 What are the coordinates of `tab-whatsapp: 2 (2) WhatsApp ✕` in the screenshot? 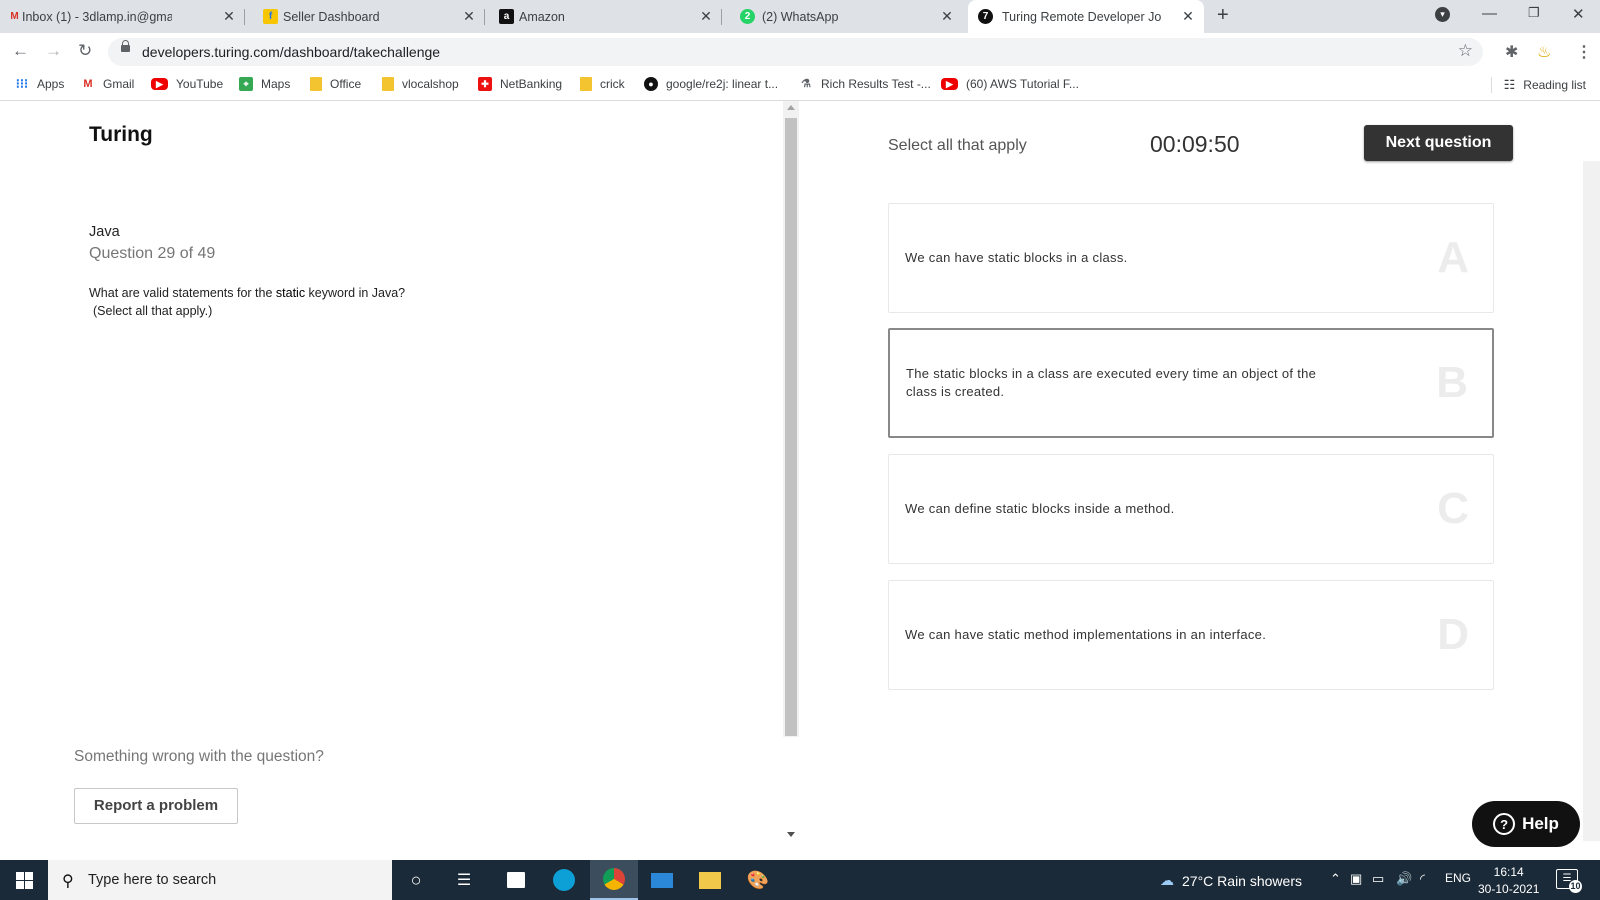 It's located at (846, 16).